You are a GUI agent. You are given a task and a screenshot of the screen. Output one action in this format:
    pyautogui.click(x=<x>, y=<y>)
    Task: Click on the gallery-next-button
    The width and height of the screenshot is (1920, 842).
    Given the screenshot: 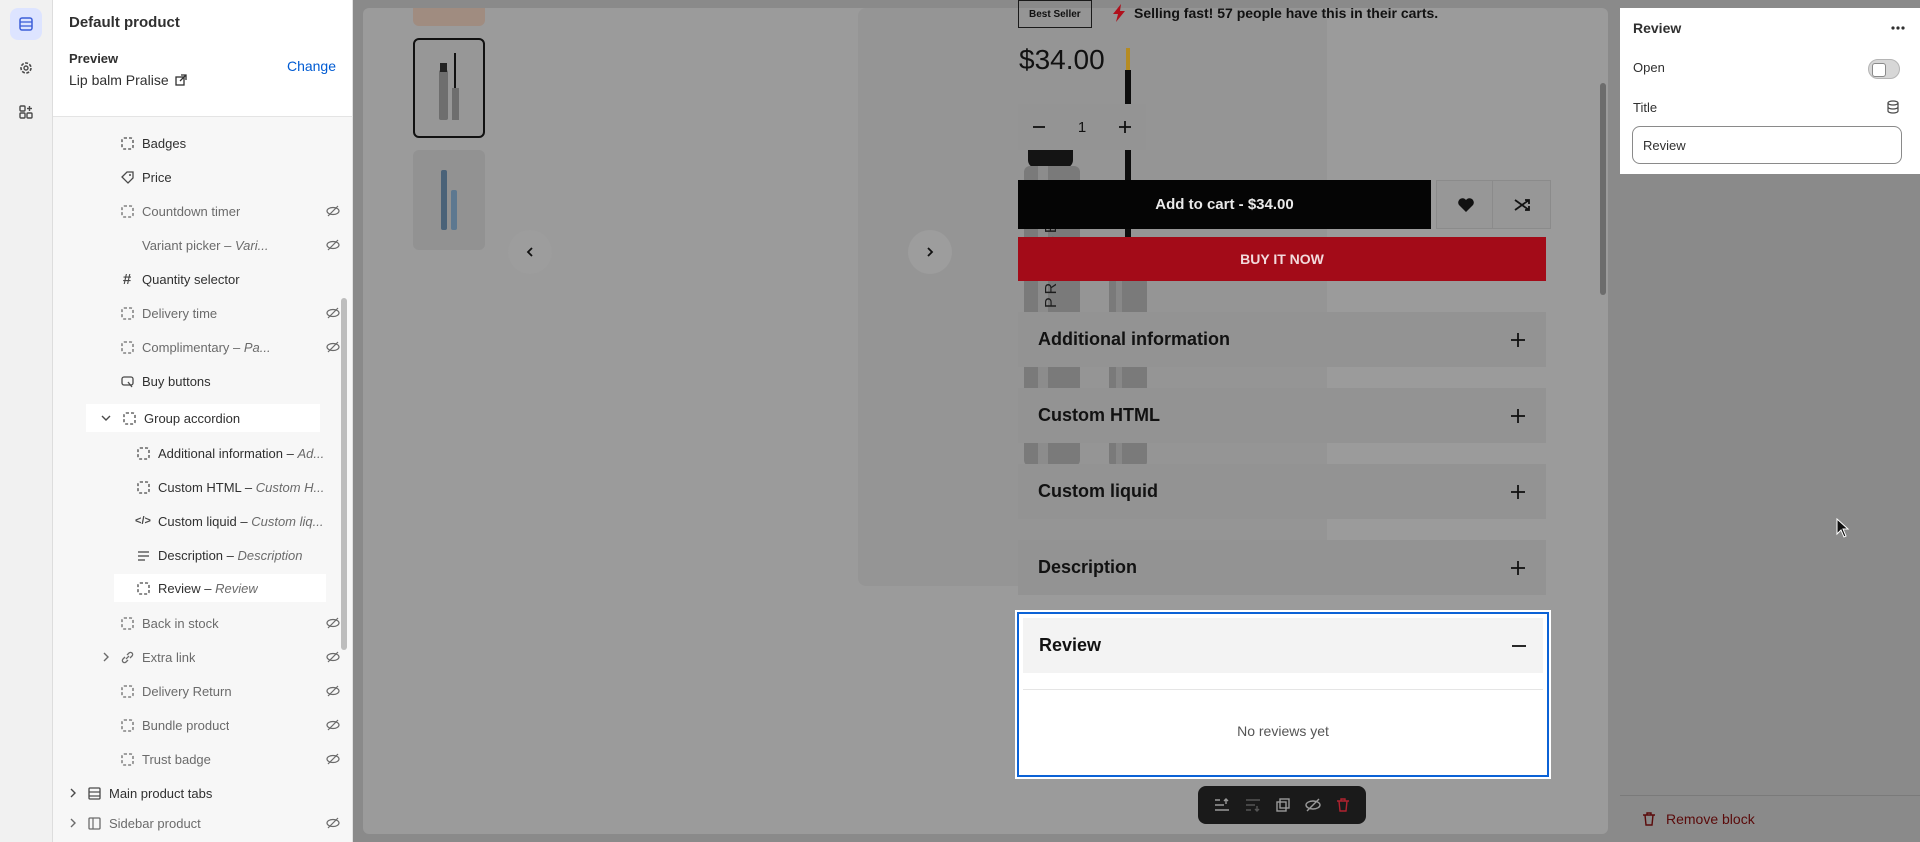 What is the action you would take?
    pyautogui.click(x=930, y=252)
    